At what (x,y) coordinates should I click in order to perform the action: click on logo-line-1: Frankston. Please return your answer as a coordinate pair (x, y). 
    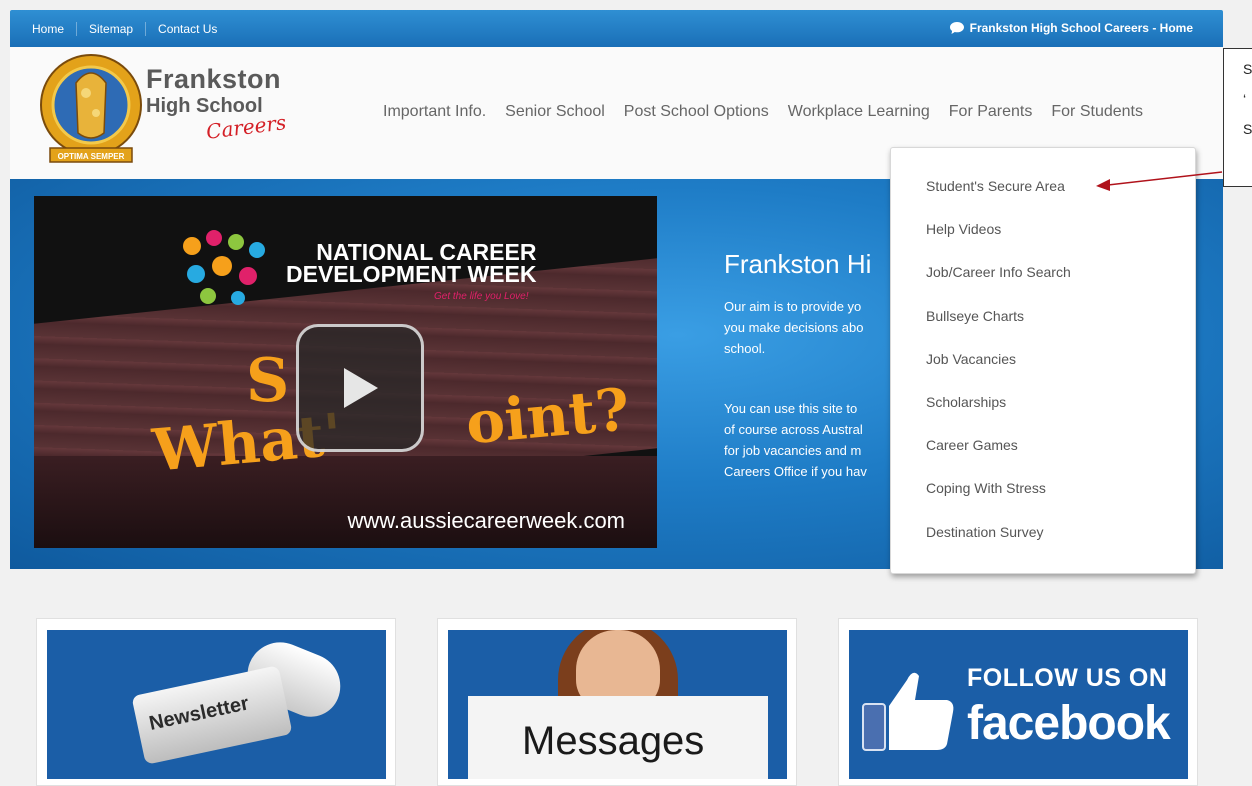
    Looking at the image, I should click on (214, 79).